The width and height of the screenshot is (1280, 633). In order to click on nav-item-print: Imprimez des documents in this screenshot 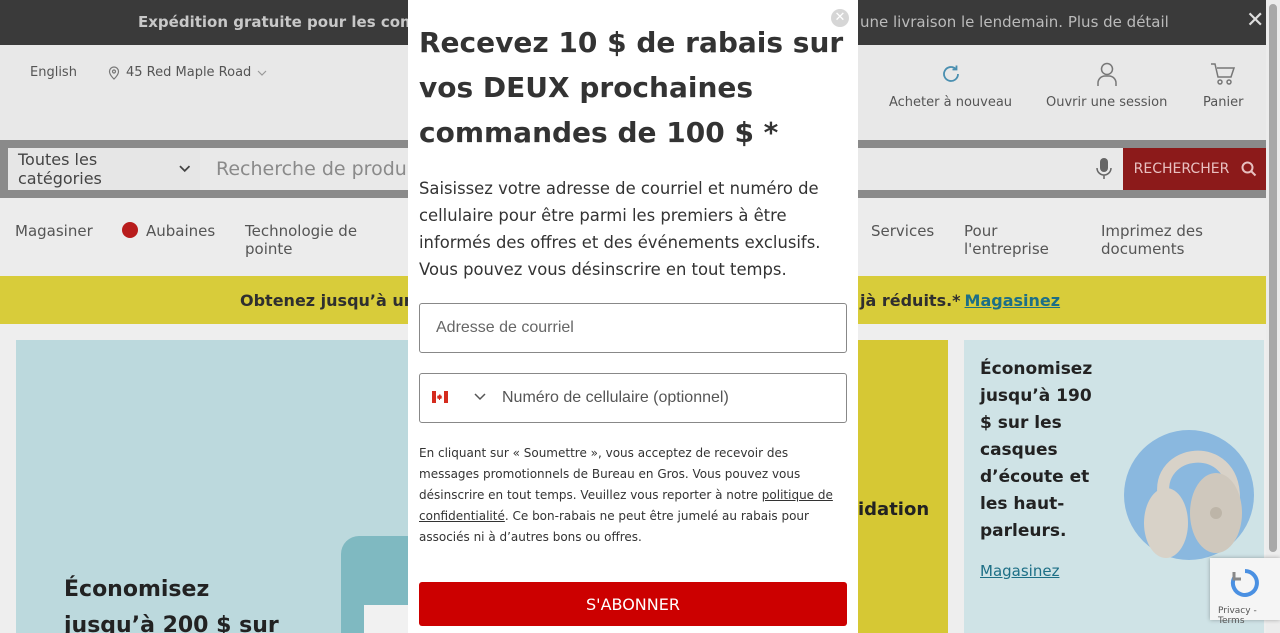, I will do `click(1166, 240)`.